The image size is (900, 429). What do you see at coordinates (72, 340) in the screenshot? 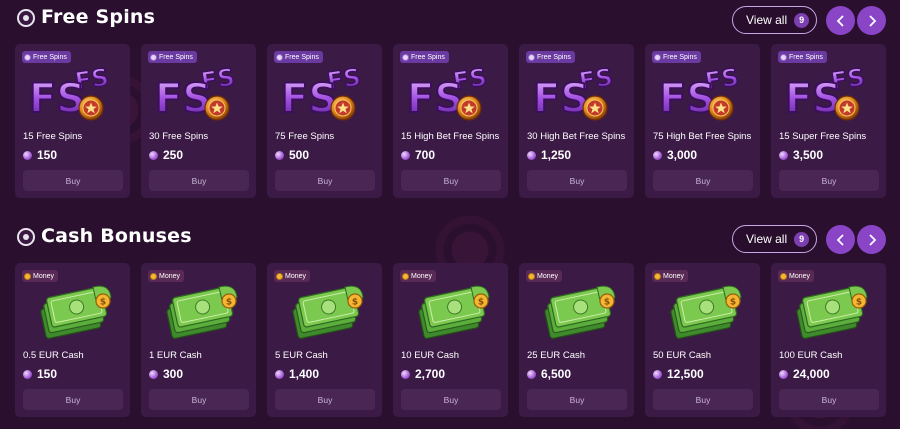
I see `product-card: Money $0.5 EUR Cash 150 Buy` at bounding box center [72, 340].